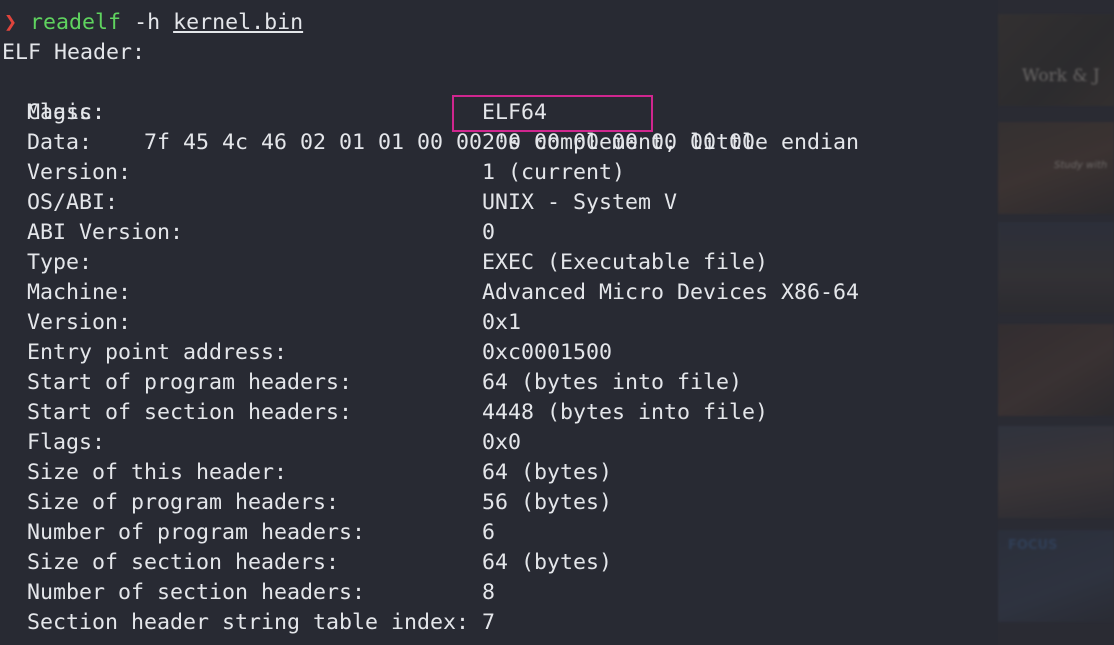 The height and width of the screenshot is (645, 1114). What do you see at coordinates (625, 412) in the screenshot?
I see `elf-field-value: 4448 (bytes into file)` at bounding box center [625, 412].